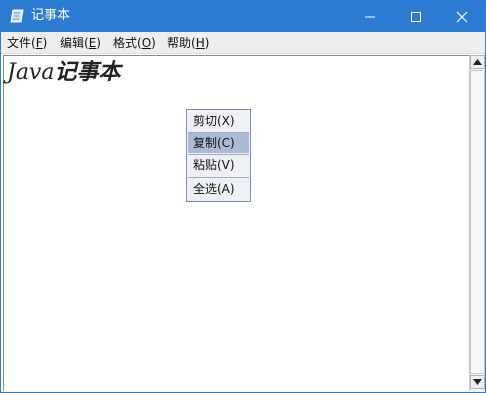 The width and height of the screenshot is (486, 393). What do you see at coordinates (51, 15) in the screenshot?
I see `window-title: 记事本` at bounding box center [51, 15].